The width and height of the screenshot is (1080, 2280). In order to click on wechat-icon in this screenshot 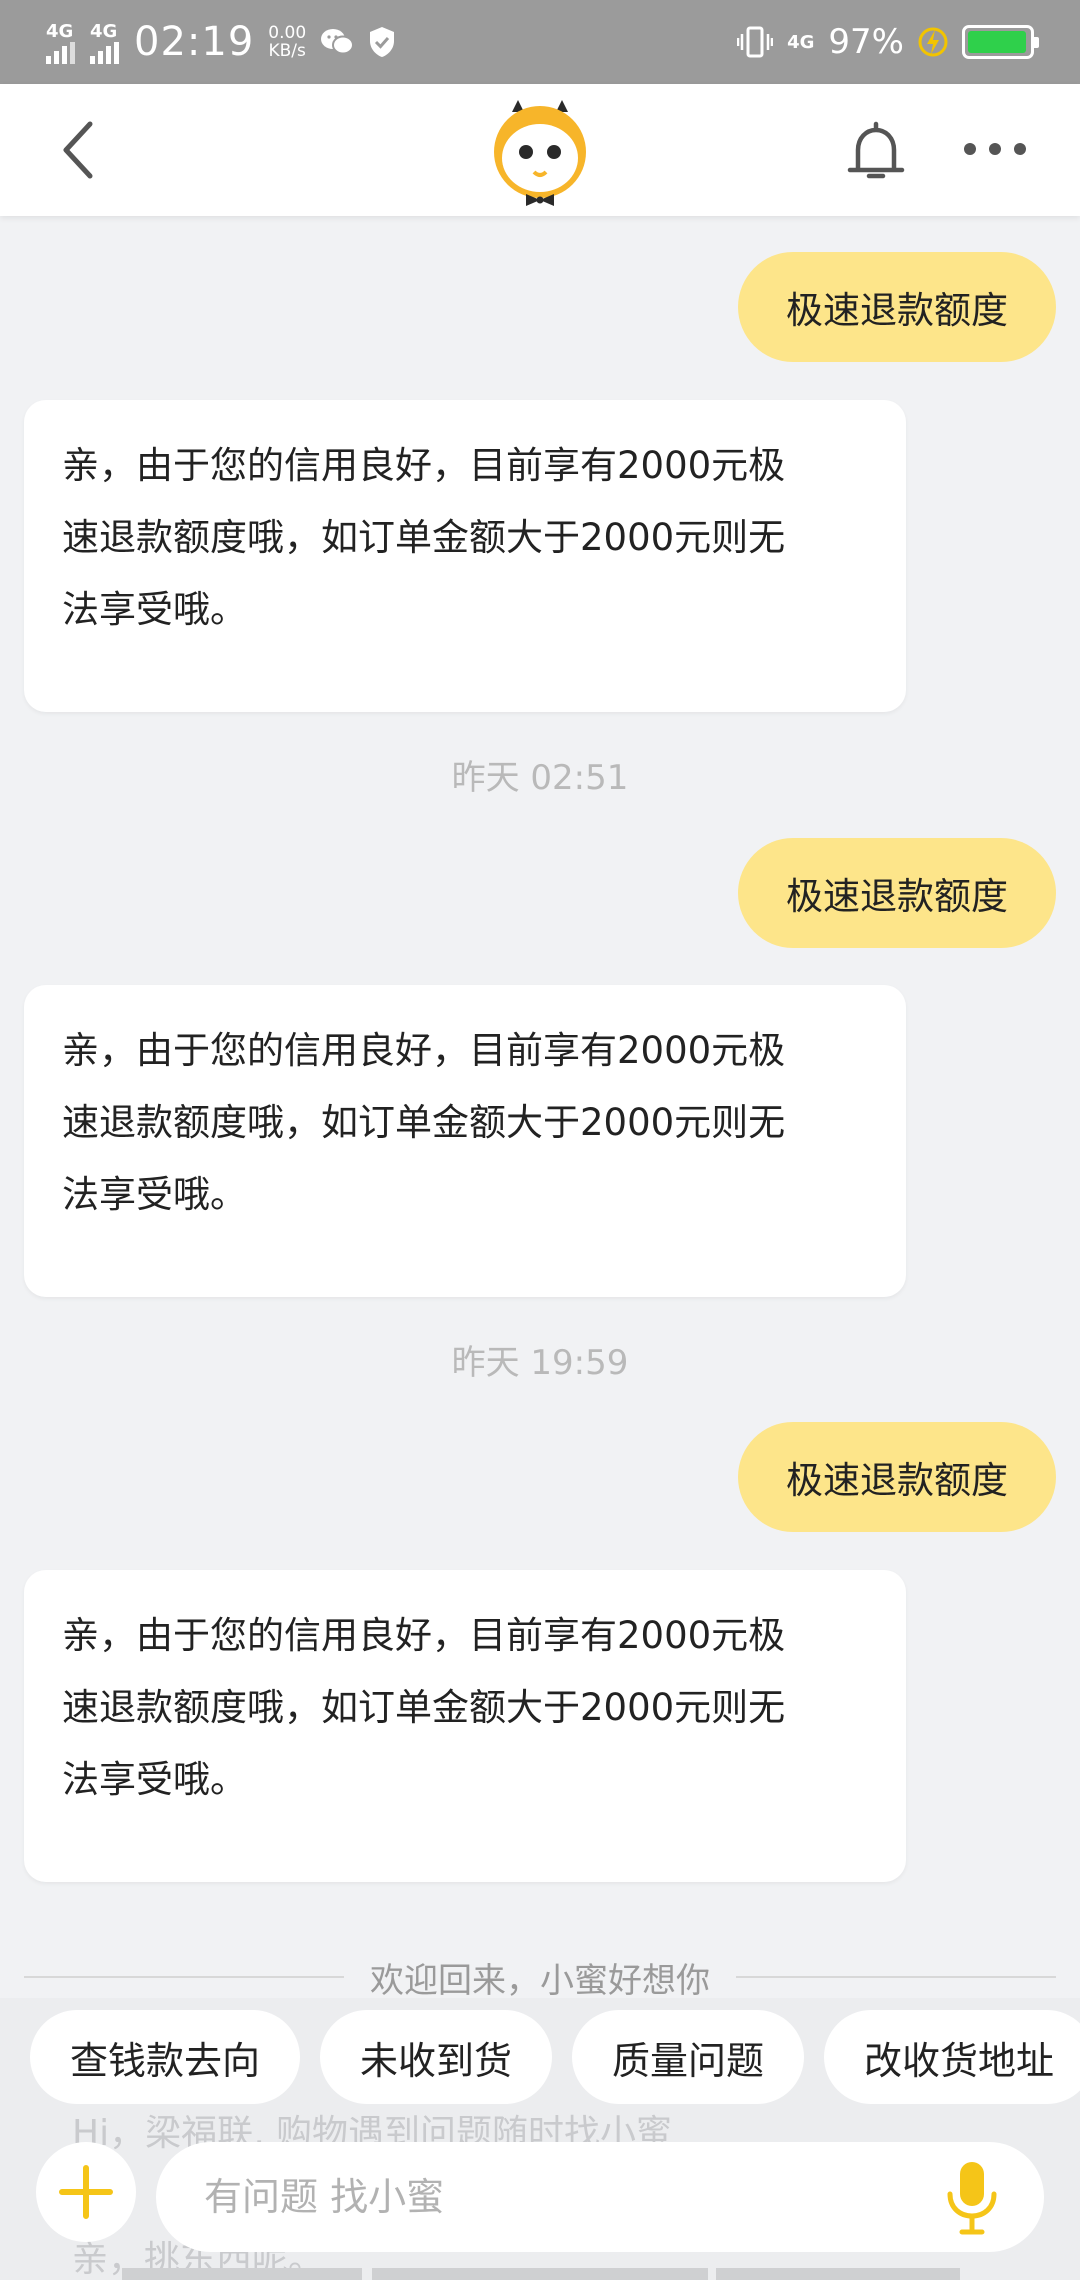, I will do `click(338, 42)`.